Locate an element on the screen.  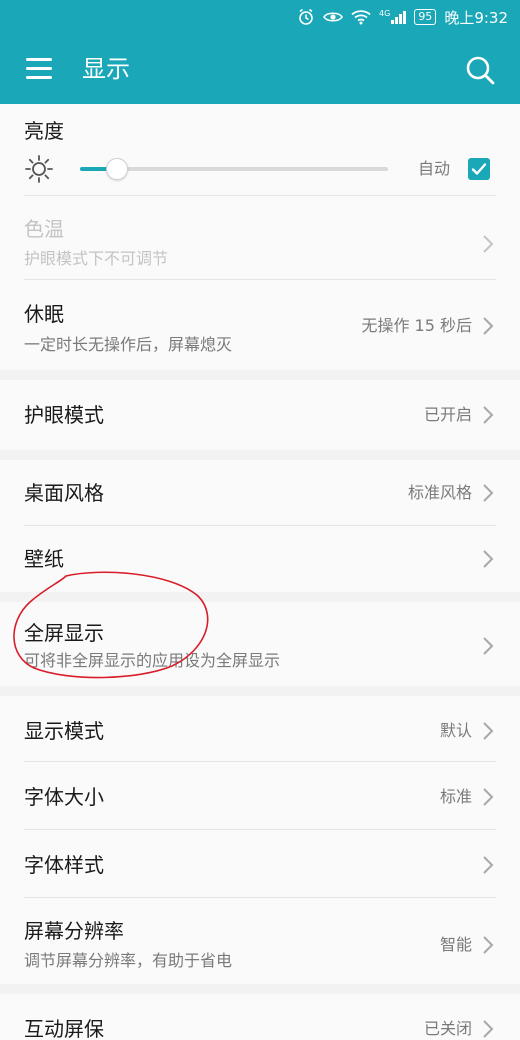
eye-comfort-title: 护眼模式 is located at coordinates (64, 415).